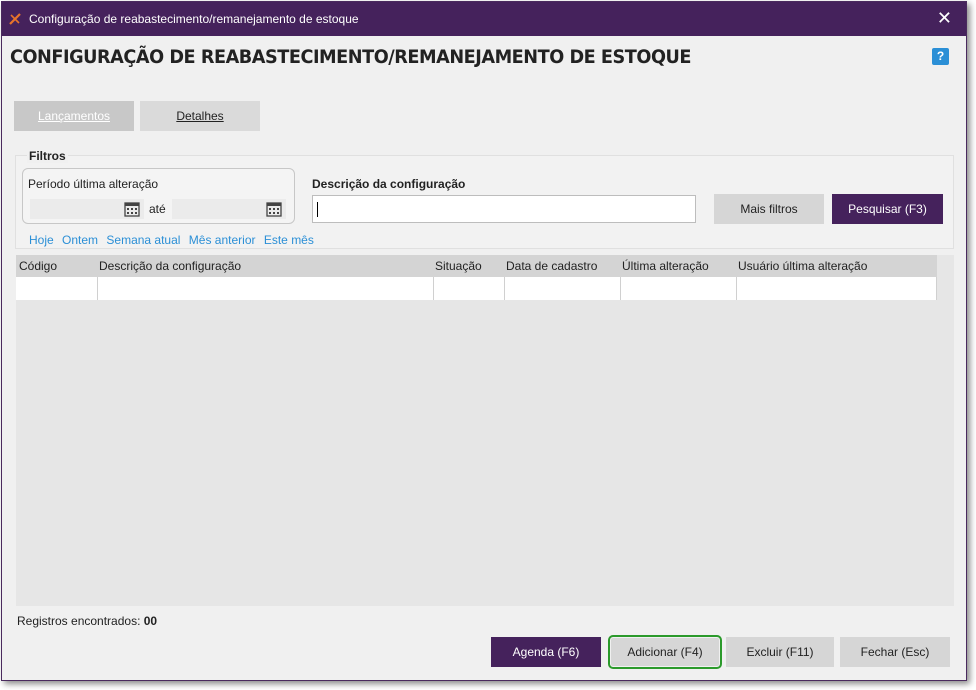 This screenshot has width=976, height=690. I want to click on column-header-usuario-ultima-alteracao: Usuário última alteração, so click(802, 266).